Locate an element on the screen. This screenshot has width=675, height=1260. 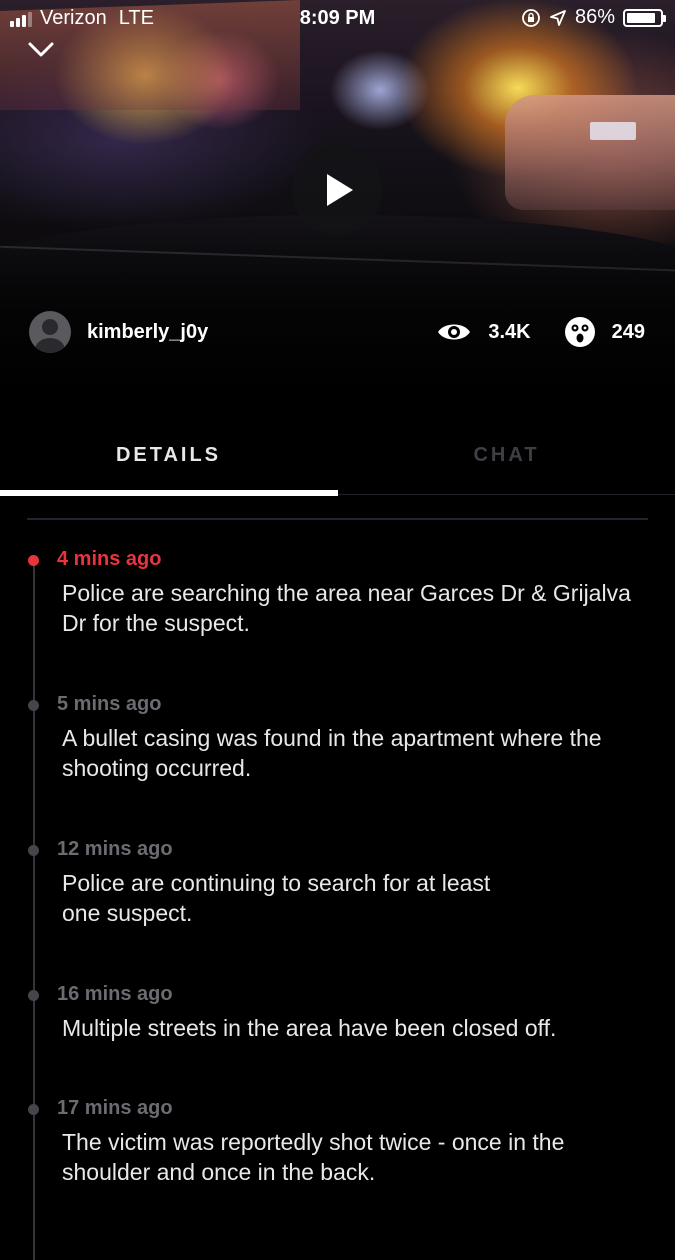
avatar is located at coordinates (50, 332).